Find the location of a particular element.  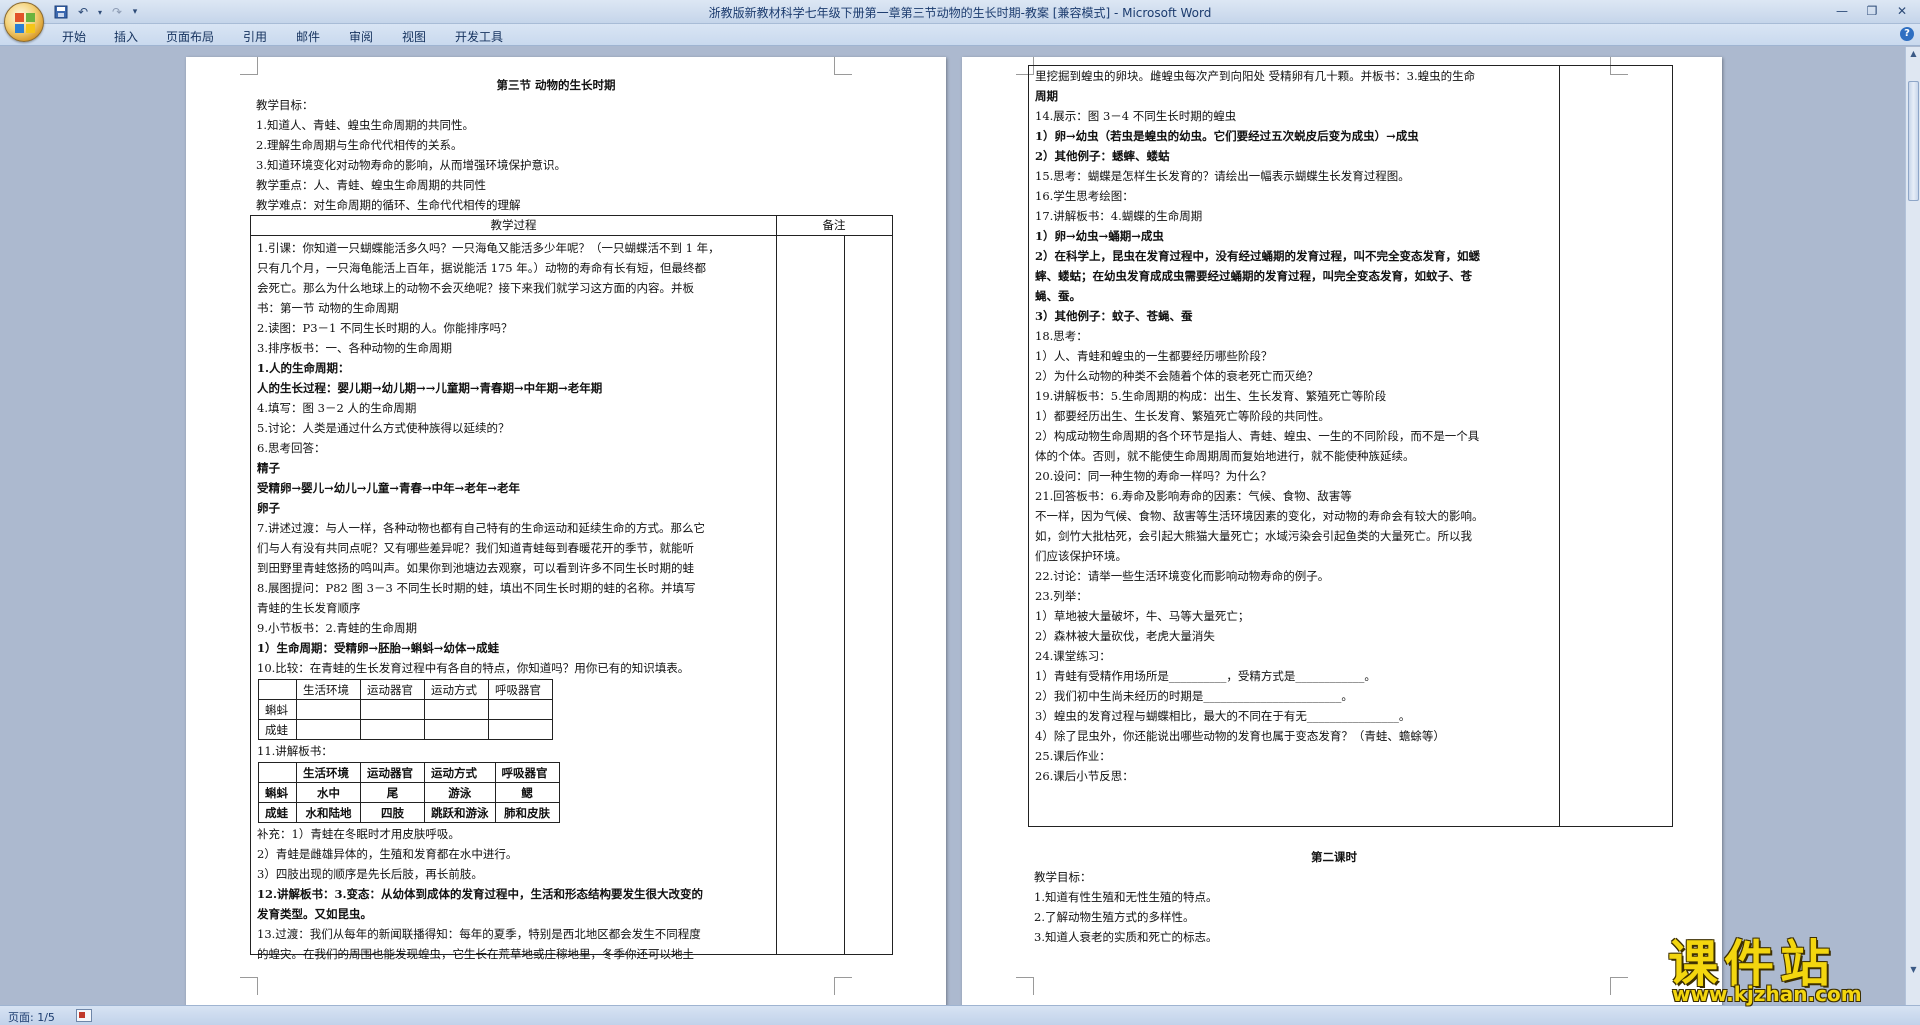

text-line: 们应该保护环境。 is located at coordinates (1081, 556).